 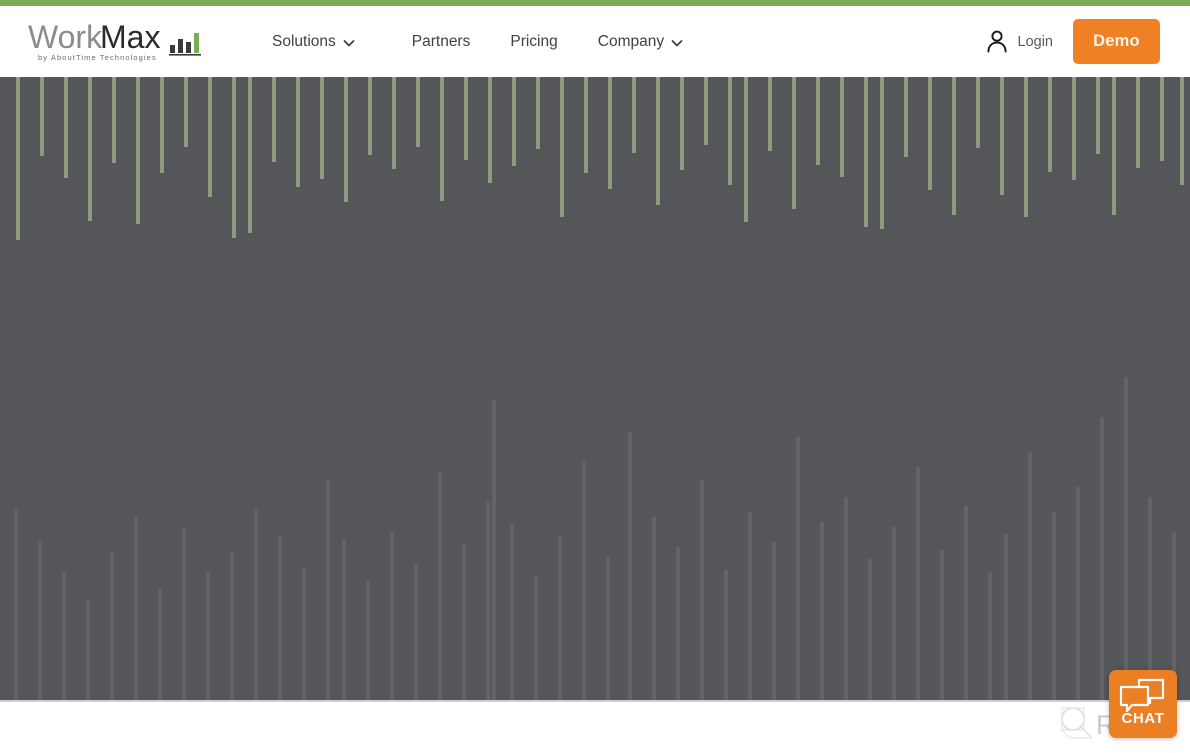 I want to click on nav-item-company: Company, so click(x=654, y=42).